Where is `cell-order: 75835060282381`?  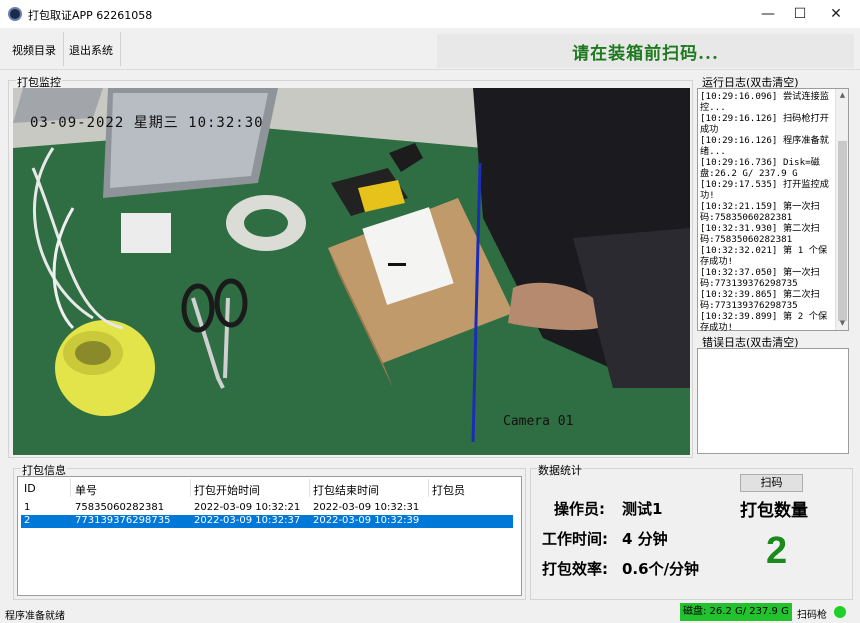
cell-order: 75835060282381 is located at coordinates (120, 507).